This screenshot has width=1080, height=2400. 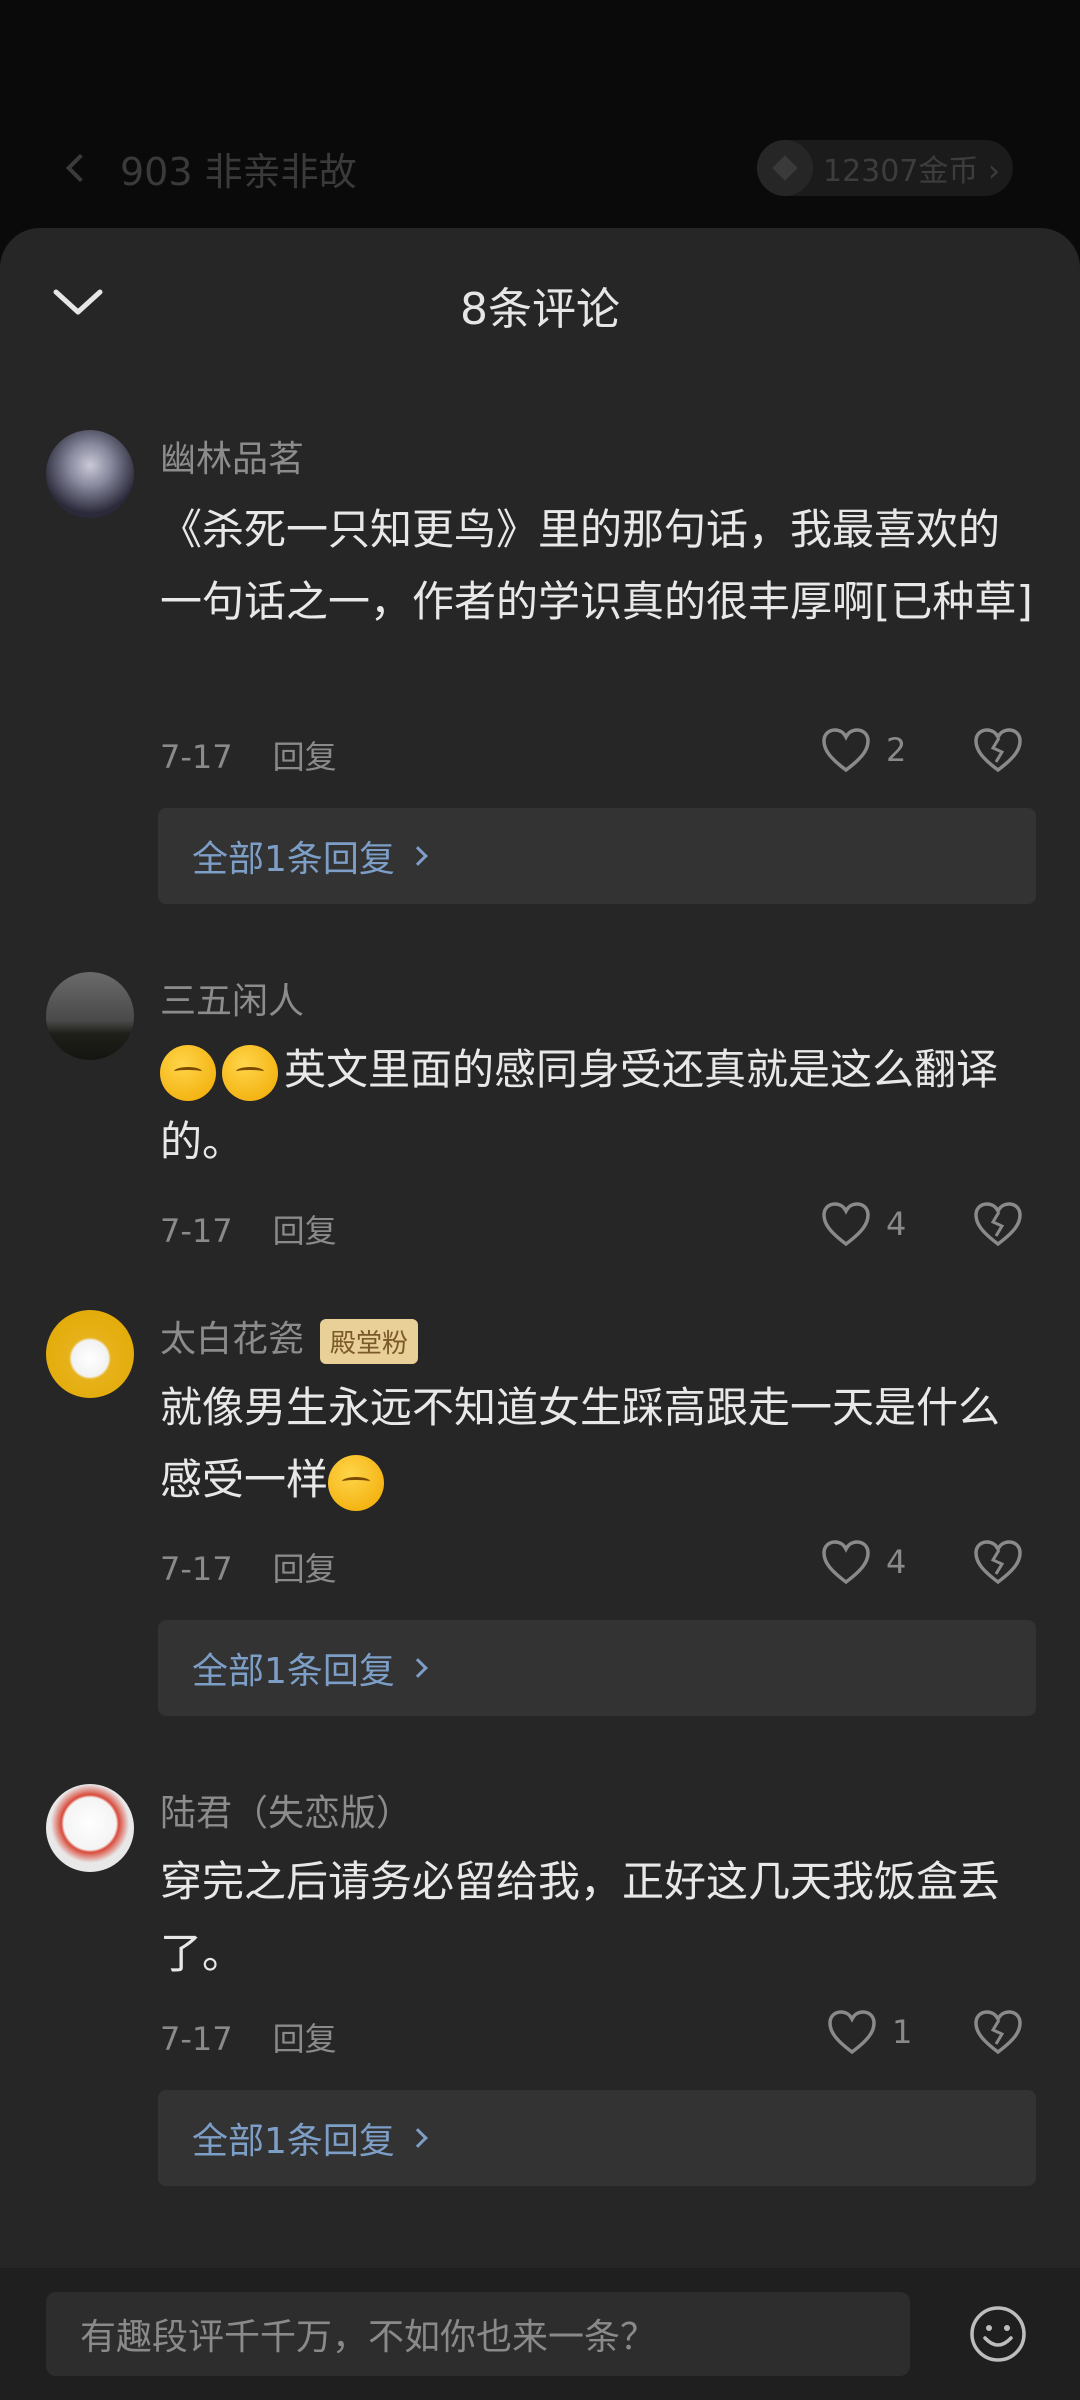 I want to click on grin-emoji-icon, so click(x=356, y=1482).